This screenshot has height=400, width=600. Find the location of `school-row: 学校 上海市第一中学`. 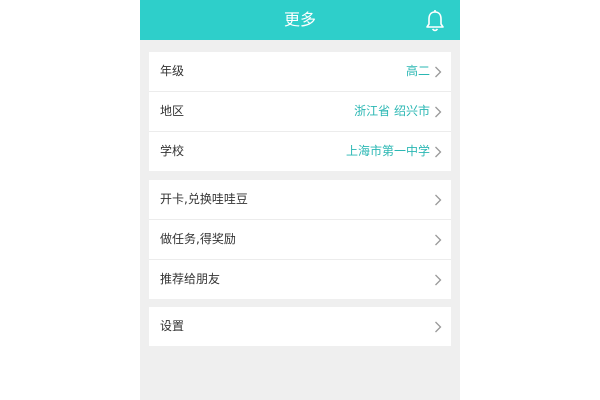

school-row: 学校 上海市第一中学 is located at coordinates (300, 151).